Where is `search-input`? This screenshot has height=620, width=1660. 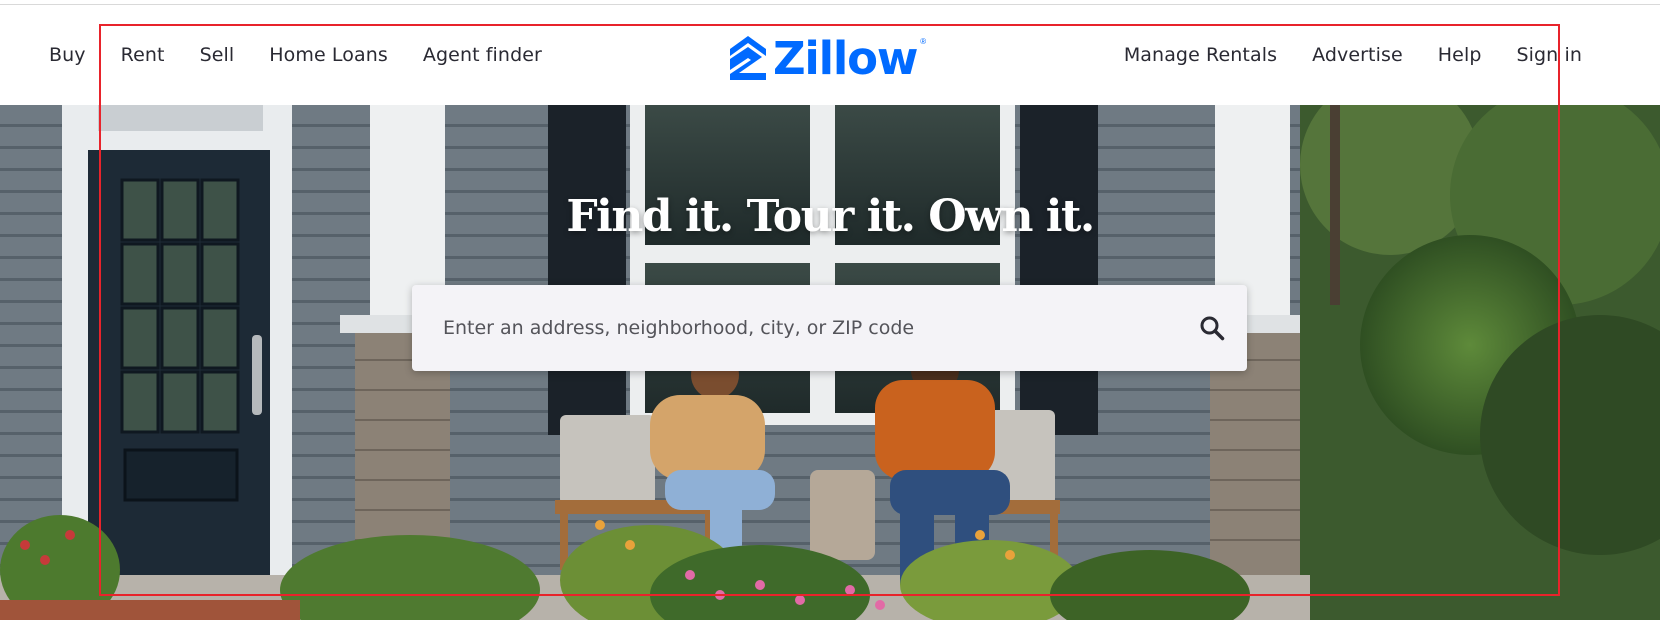 search-input is located at coordinates (794, 328).